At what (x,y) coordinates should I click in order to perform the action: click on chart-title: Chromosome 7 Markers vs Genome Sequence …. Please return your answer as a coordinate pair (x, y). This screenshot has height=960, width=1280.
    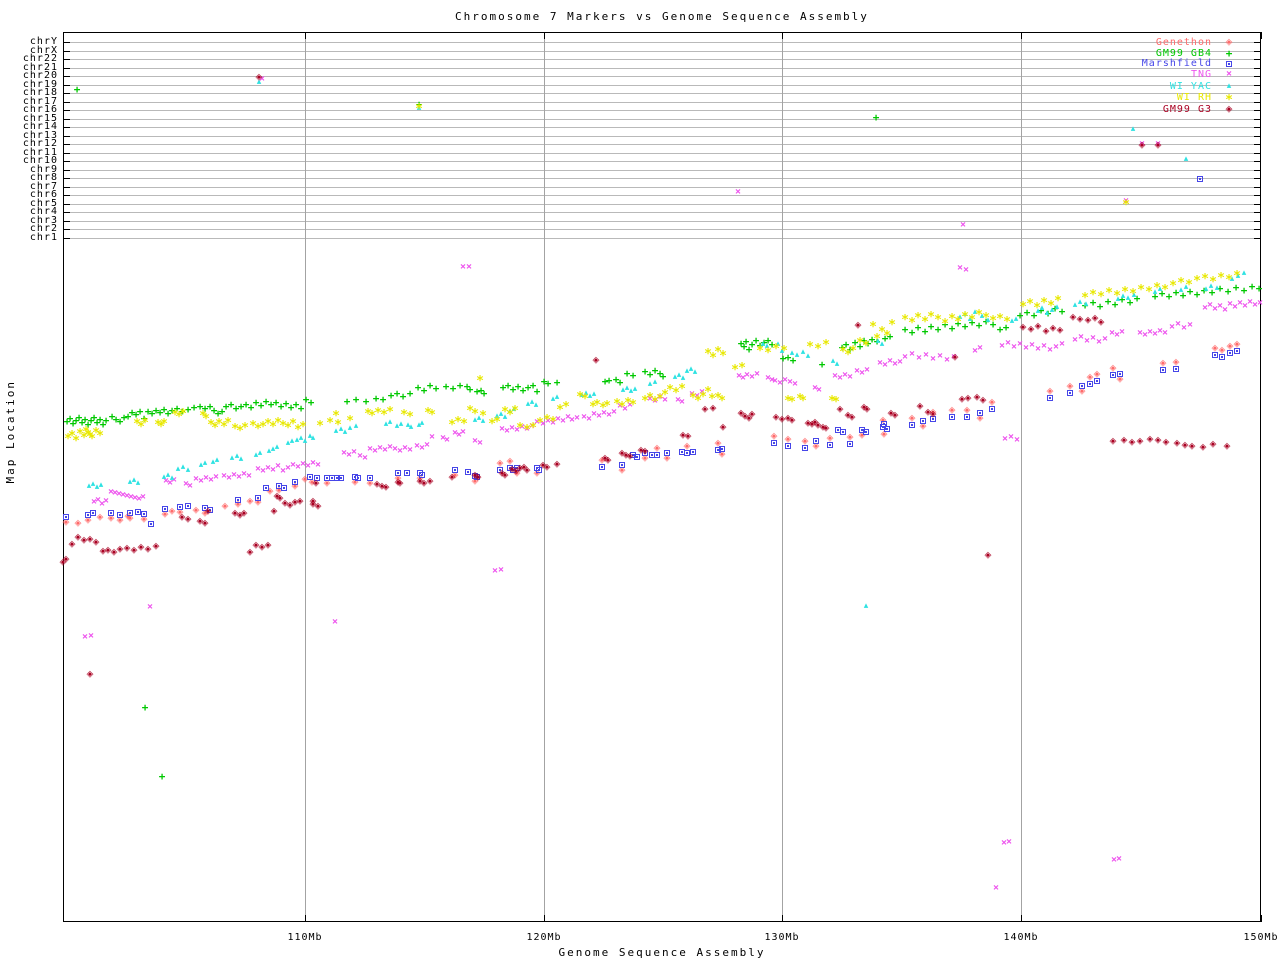
    Looking at the image, I should click on (662, 16).